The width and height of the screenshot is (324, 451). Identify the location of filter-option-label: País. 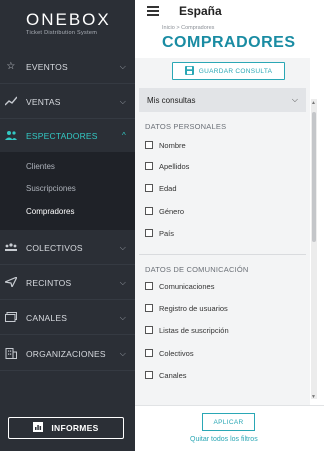
(167, 233).